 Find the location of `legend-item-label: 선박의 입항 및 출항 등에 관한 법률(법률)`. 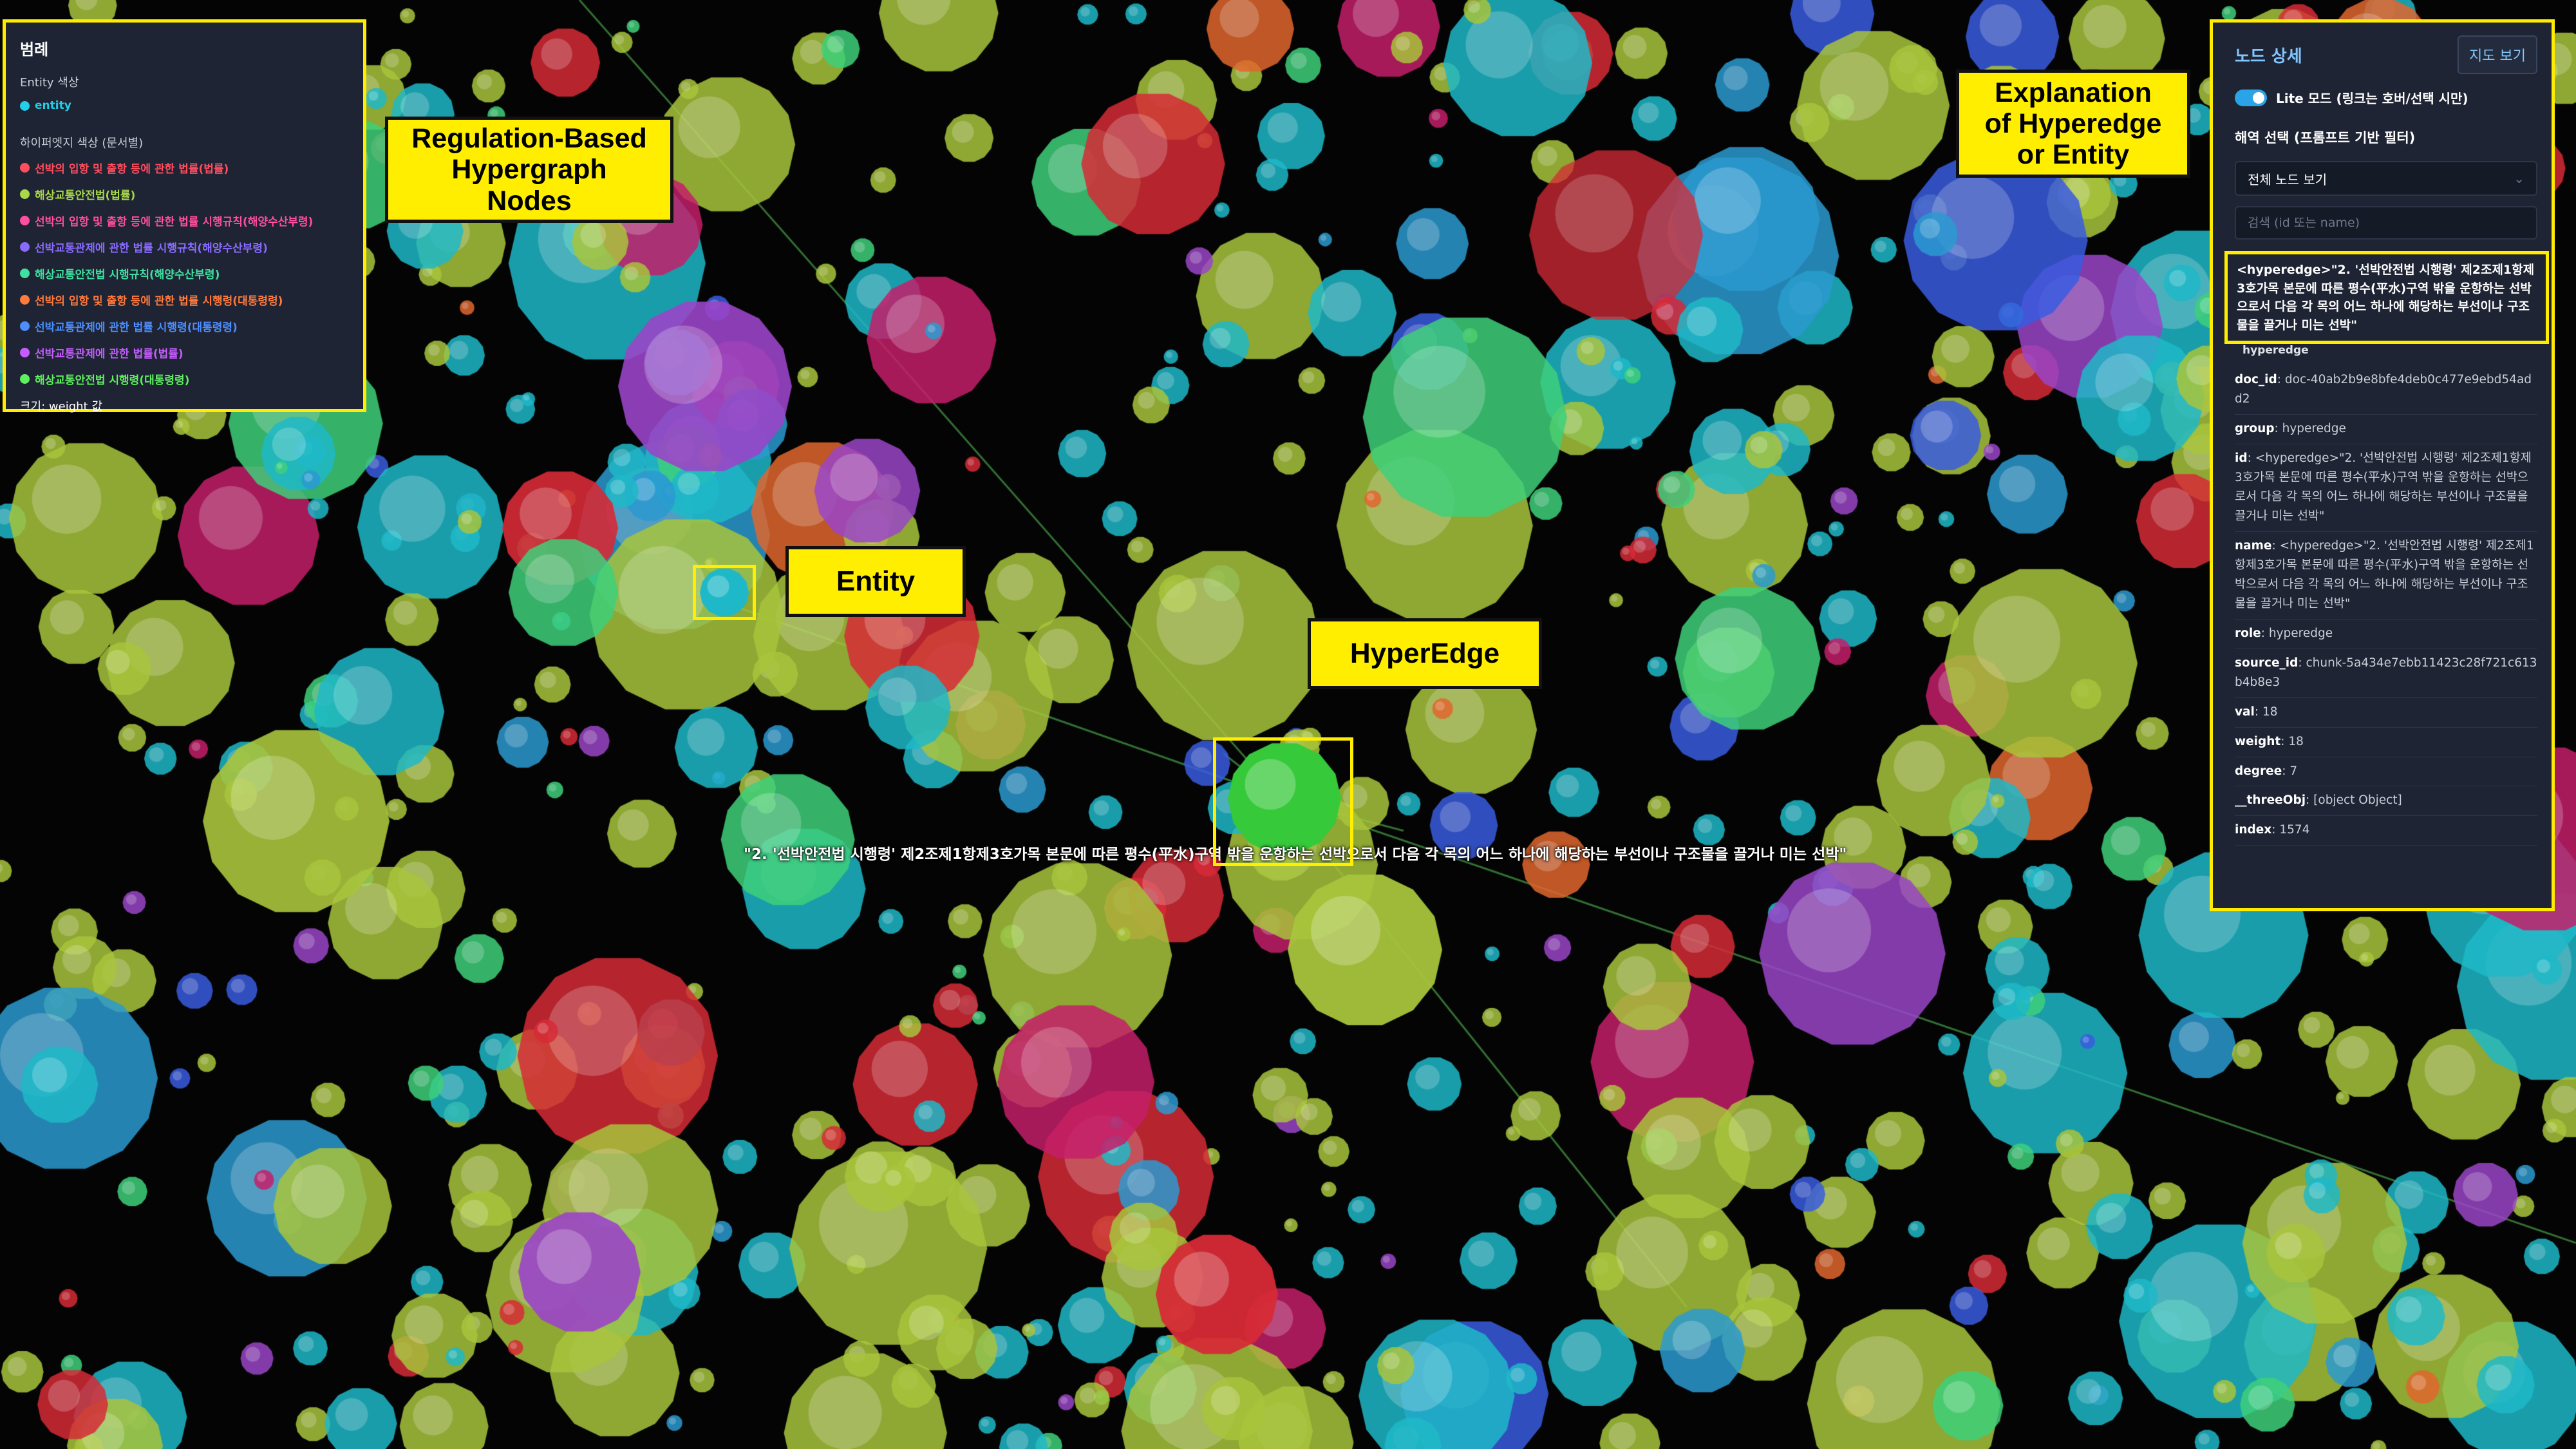

legend-item-label: 선박의 입항 및 출항 등에 관한 법률(법률) is located at coordinates (132, 169).